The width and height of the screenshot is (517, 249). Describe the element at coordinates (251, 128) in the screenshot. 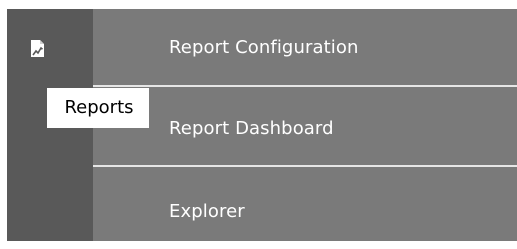

I see `menu-item-label: Report Dashboard` at that location.